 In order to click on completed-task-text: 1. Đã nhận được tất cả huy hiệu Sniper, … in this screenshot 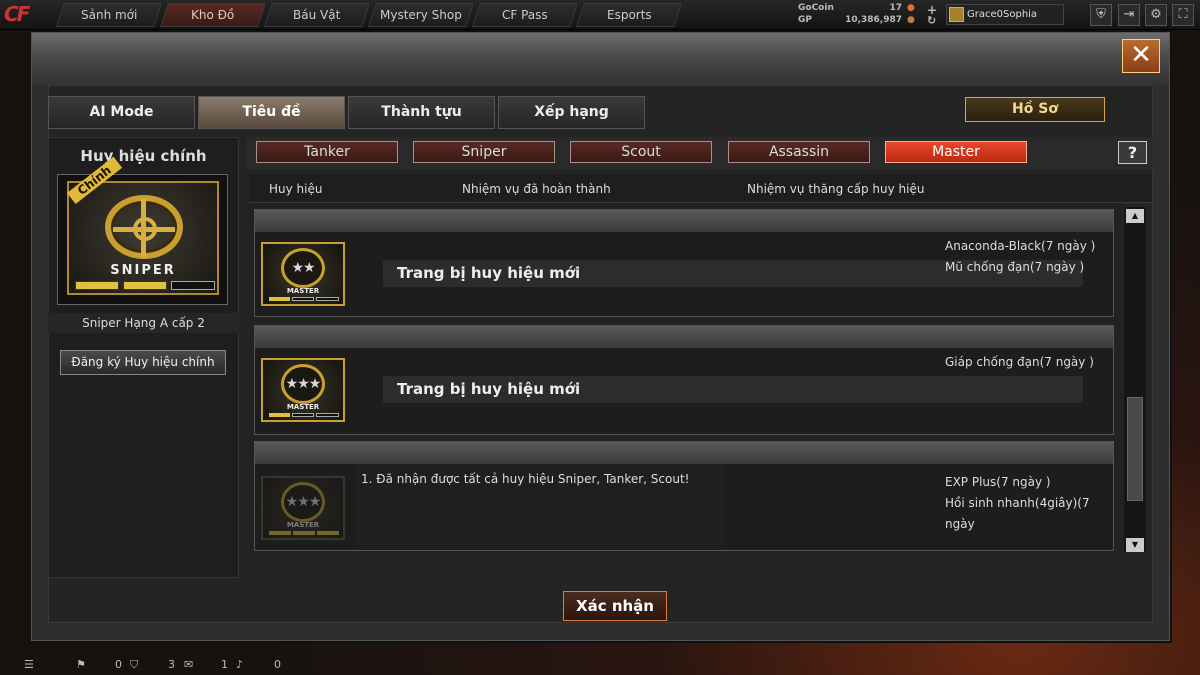, I will do `click(539, 506)`.